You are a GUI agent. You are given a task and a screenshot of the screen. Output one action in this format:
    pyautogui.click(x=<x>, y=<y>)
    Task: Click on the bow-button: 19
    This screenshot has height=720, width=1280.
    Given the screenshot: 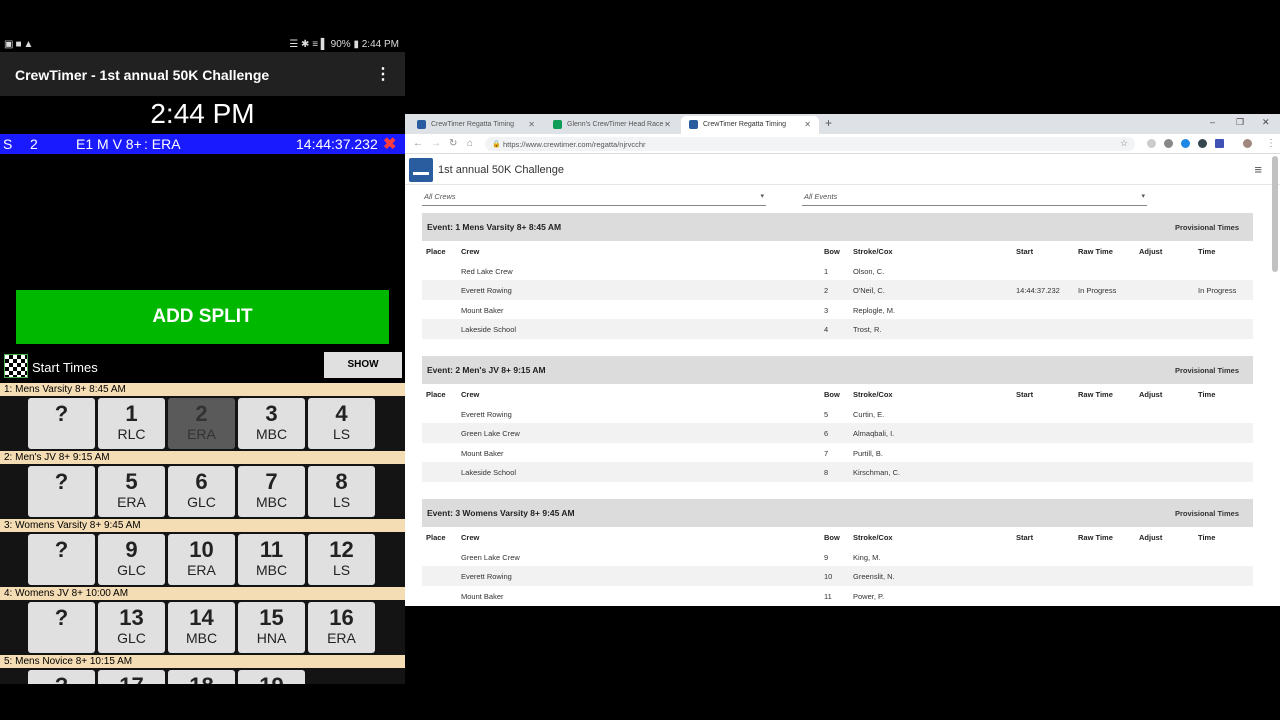 What is the action you would take?
    pyautogui.click(x=271, y=677)
    